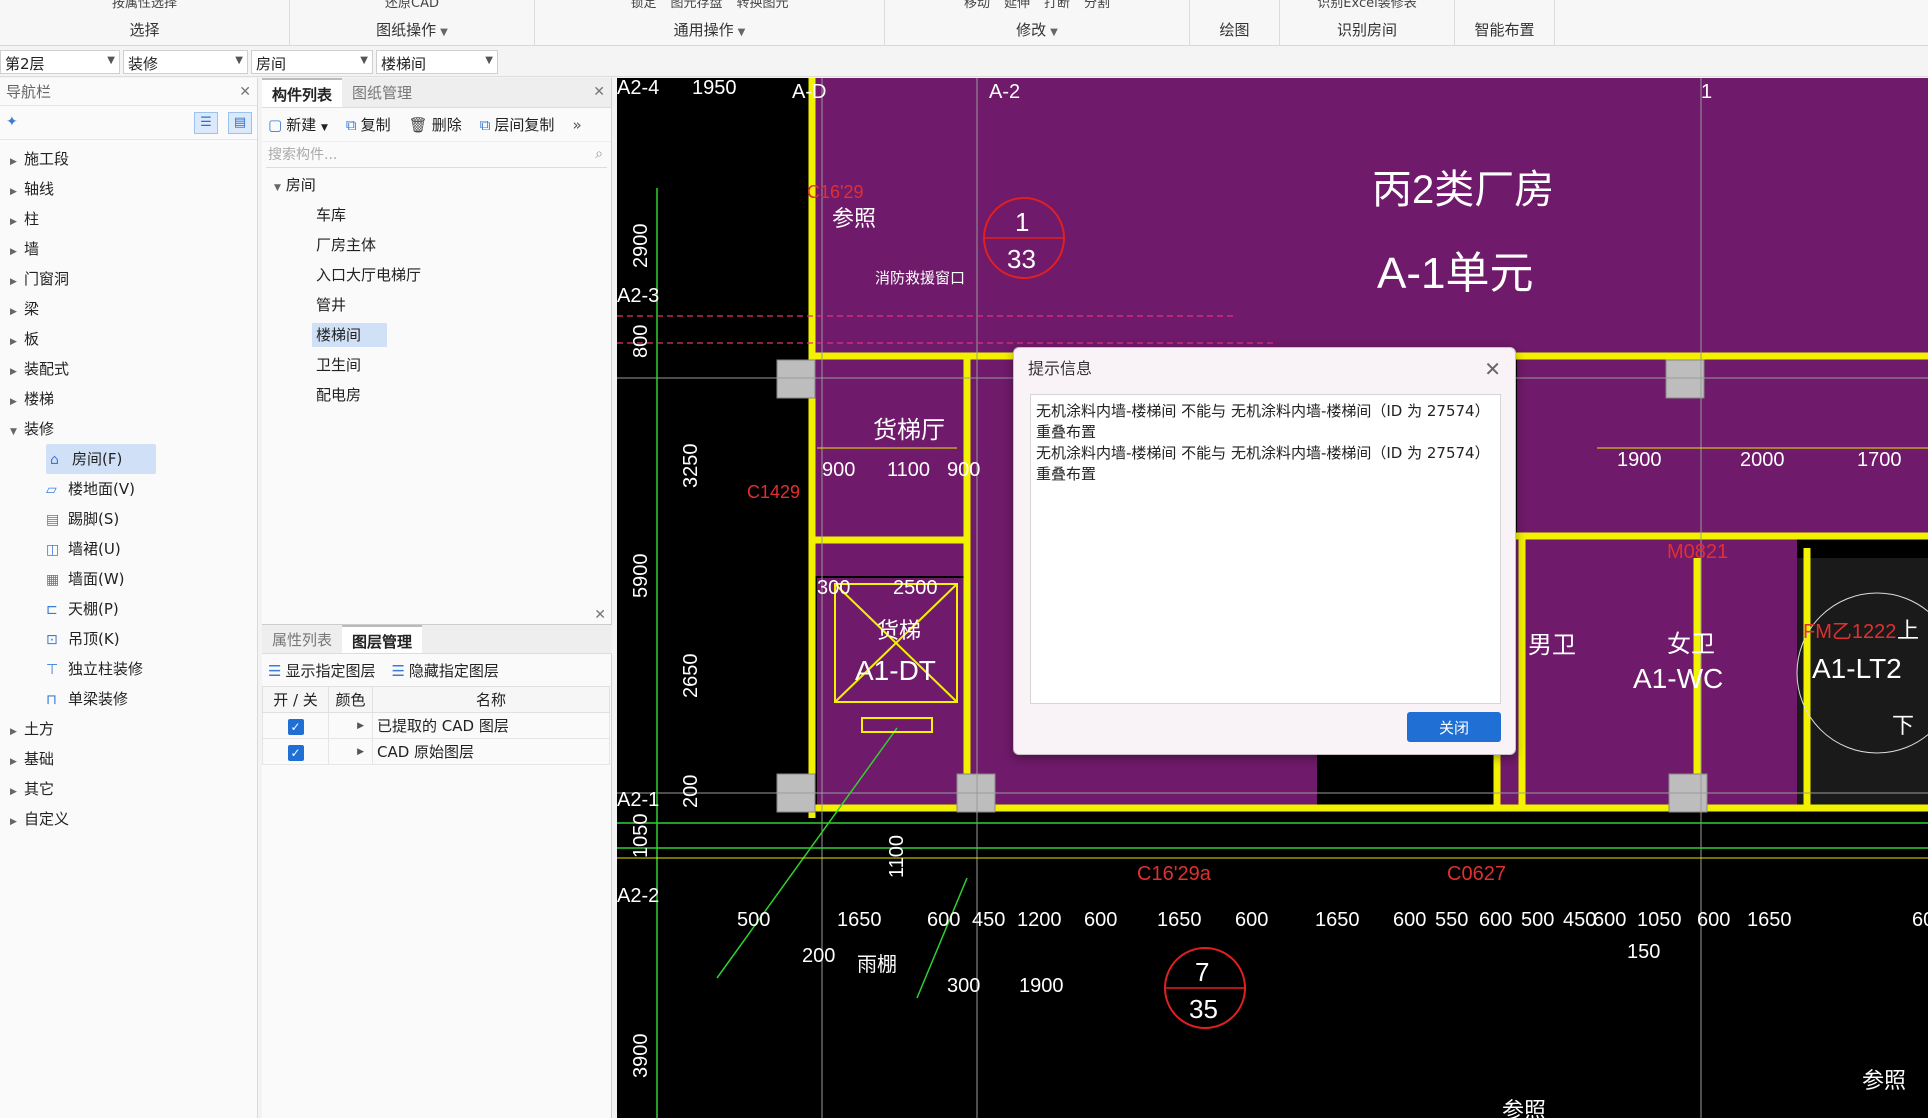 This screenshot has width=1928, height=1118. Describe the element at coordinates (312, 61) in the screenshot. I see `type-select: 房间 ▼` at that location.